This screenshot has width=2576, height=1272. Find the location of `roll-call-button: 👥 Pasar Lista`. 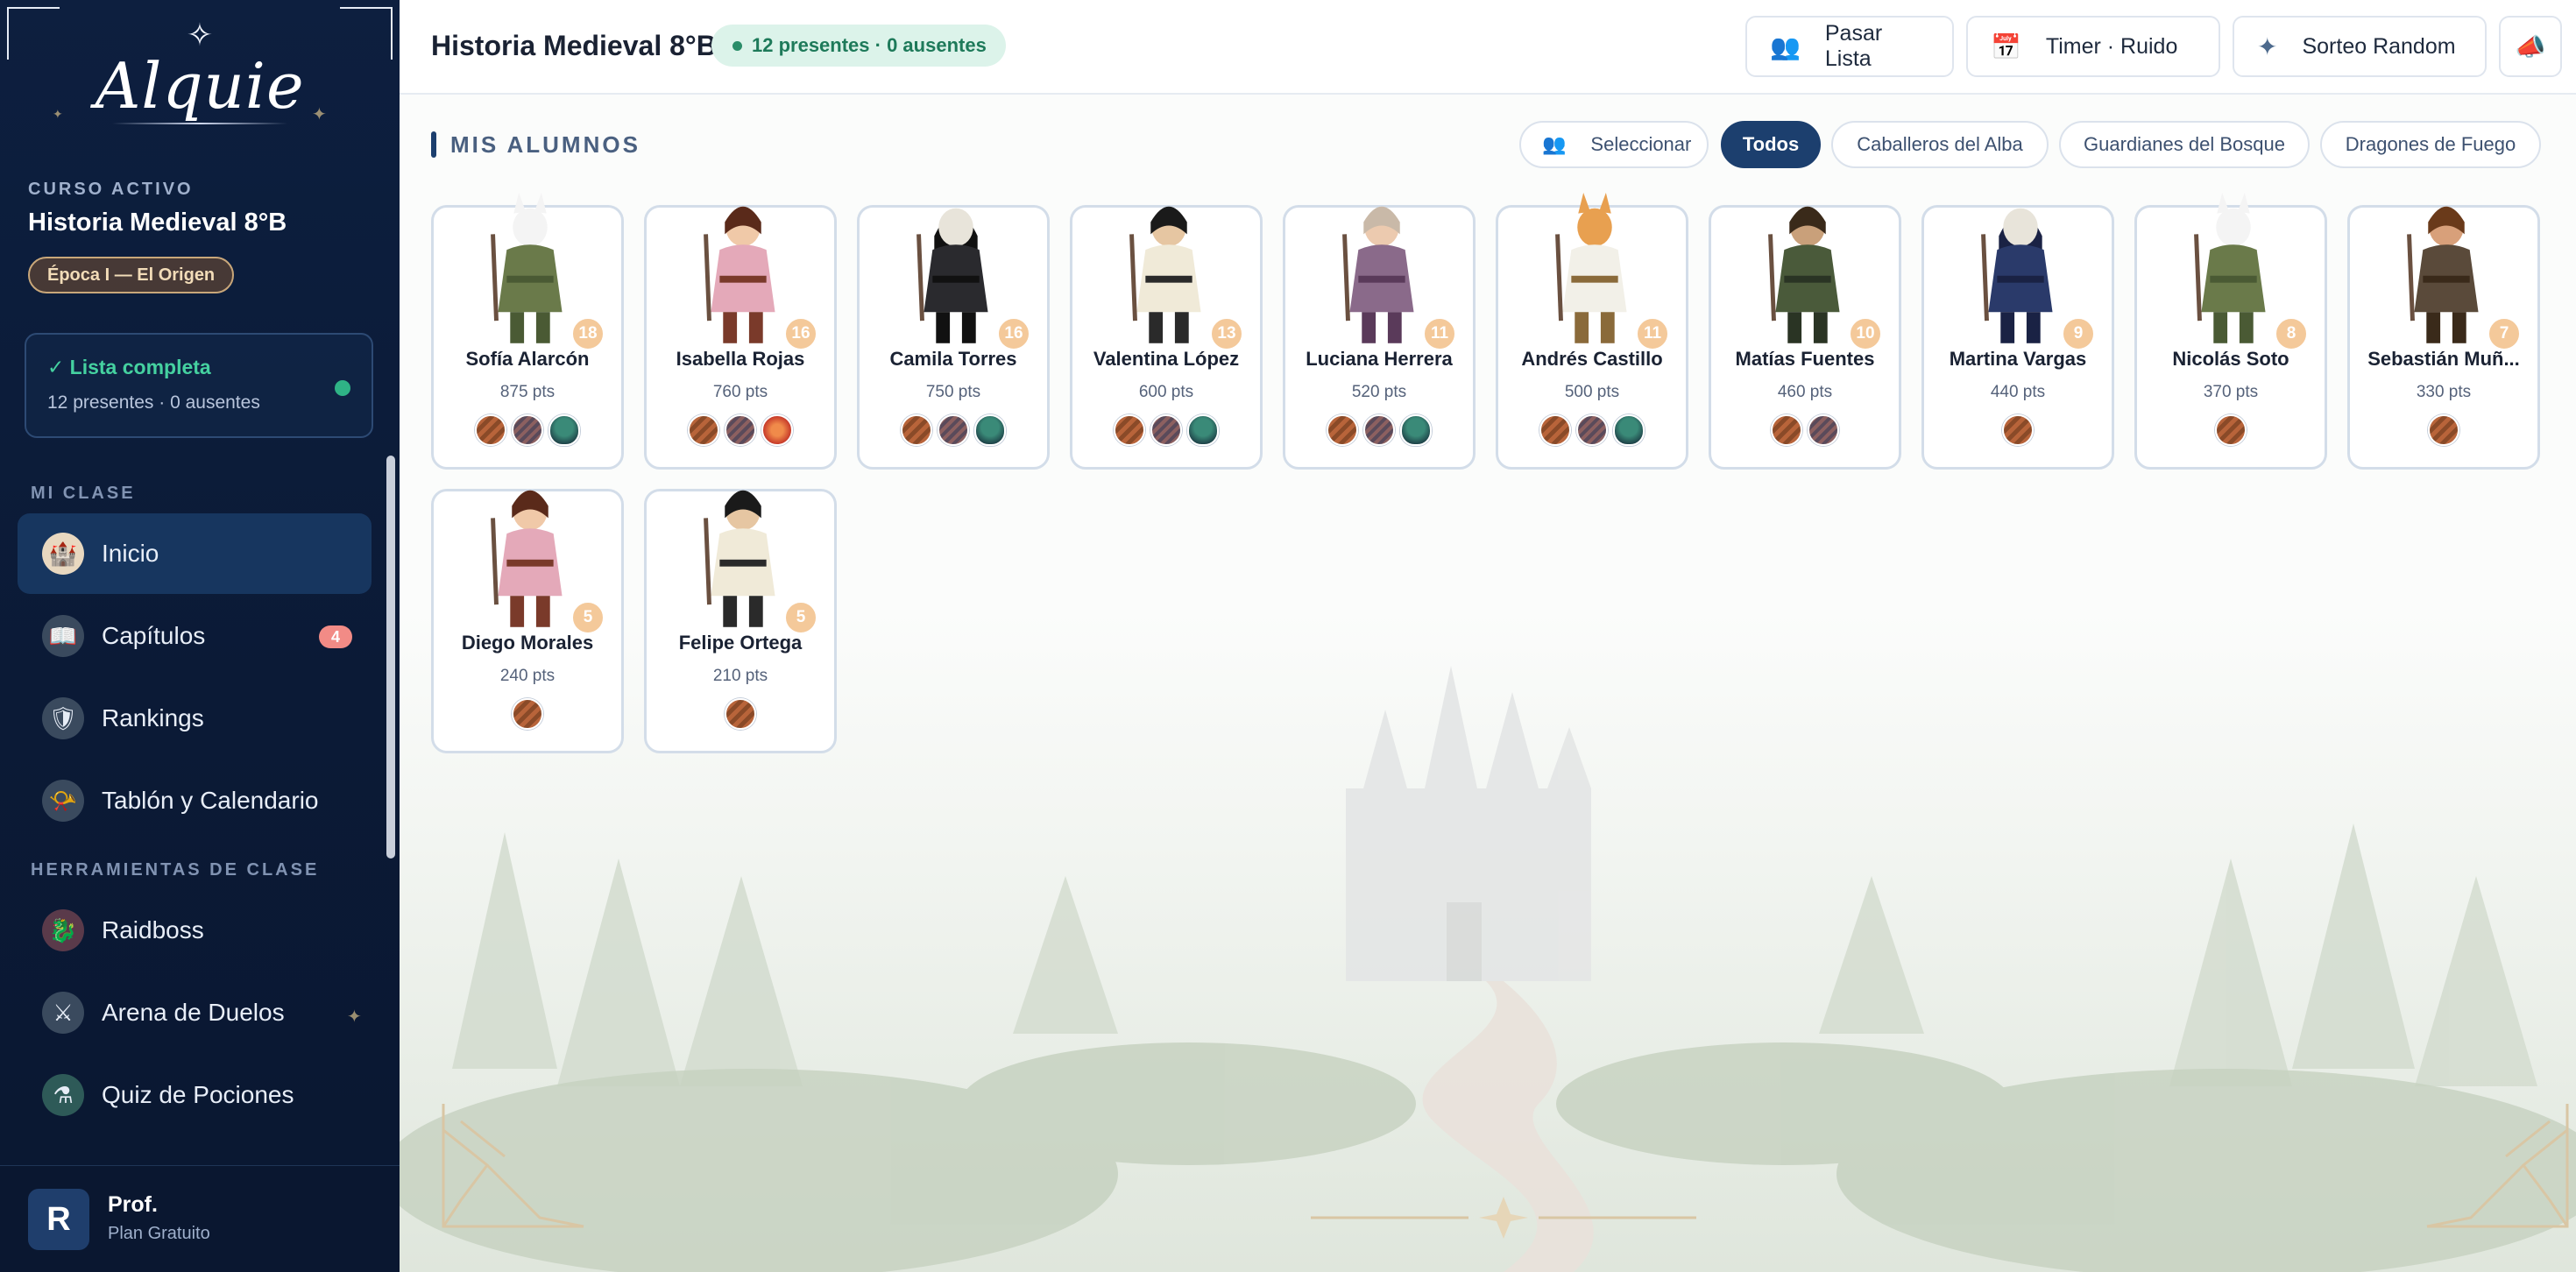

roll-call-button: 👥 Pasar Lista is located at coordinates (1849, 47).